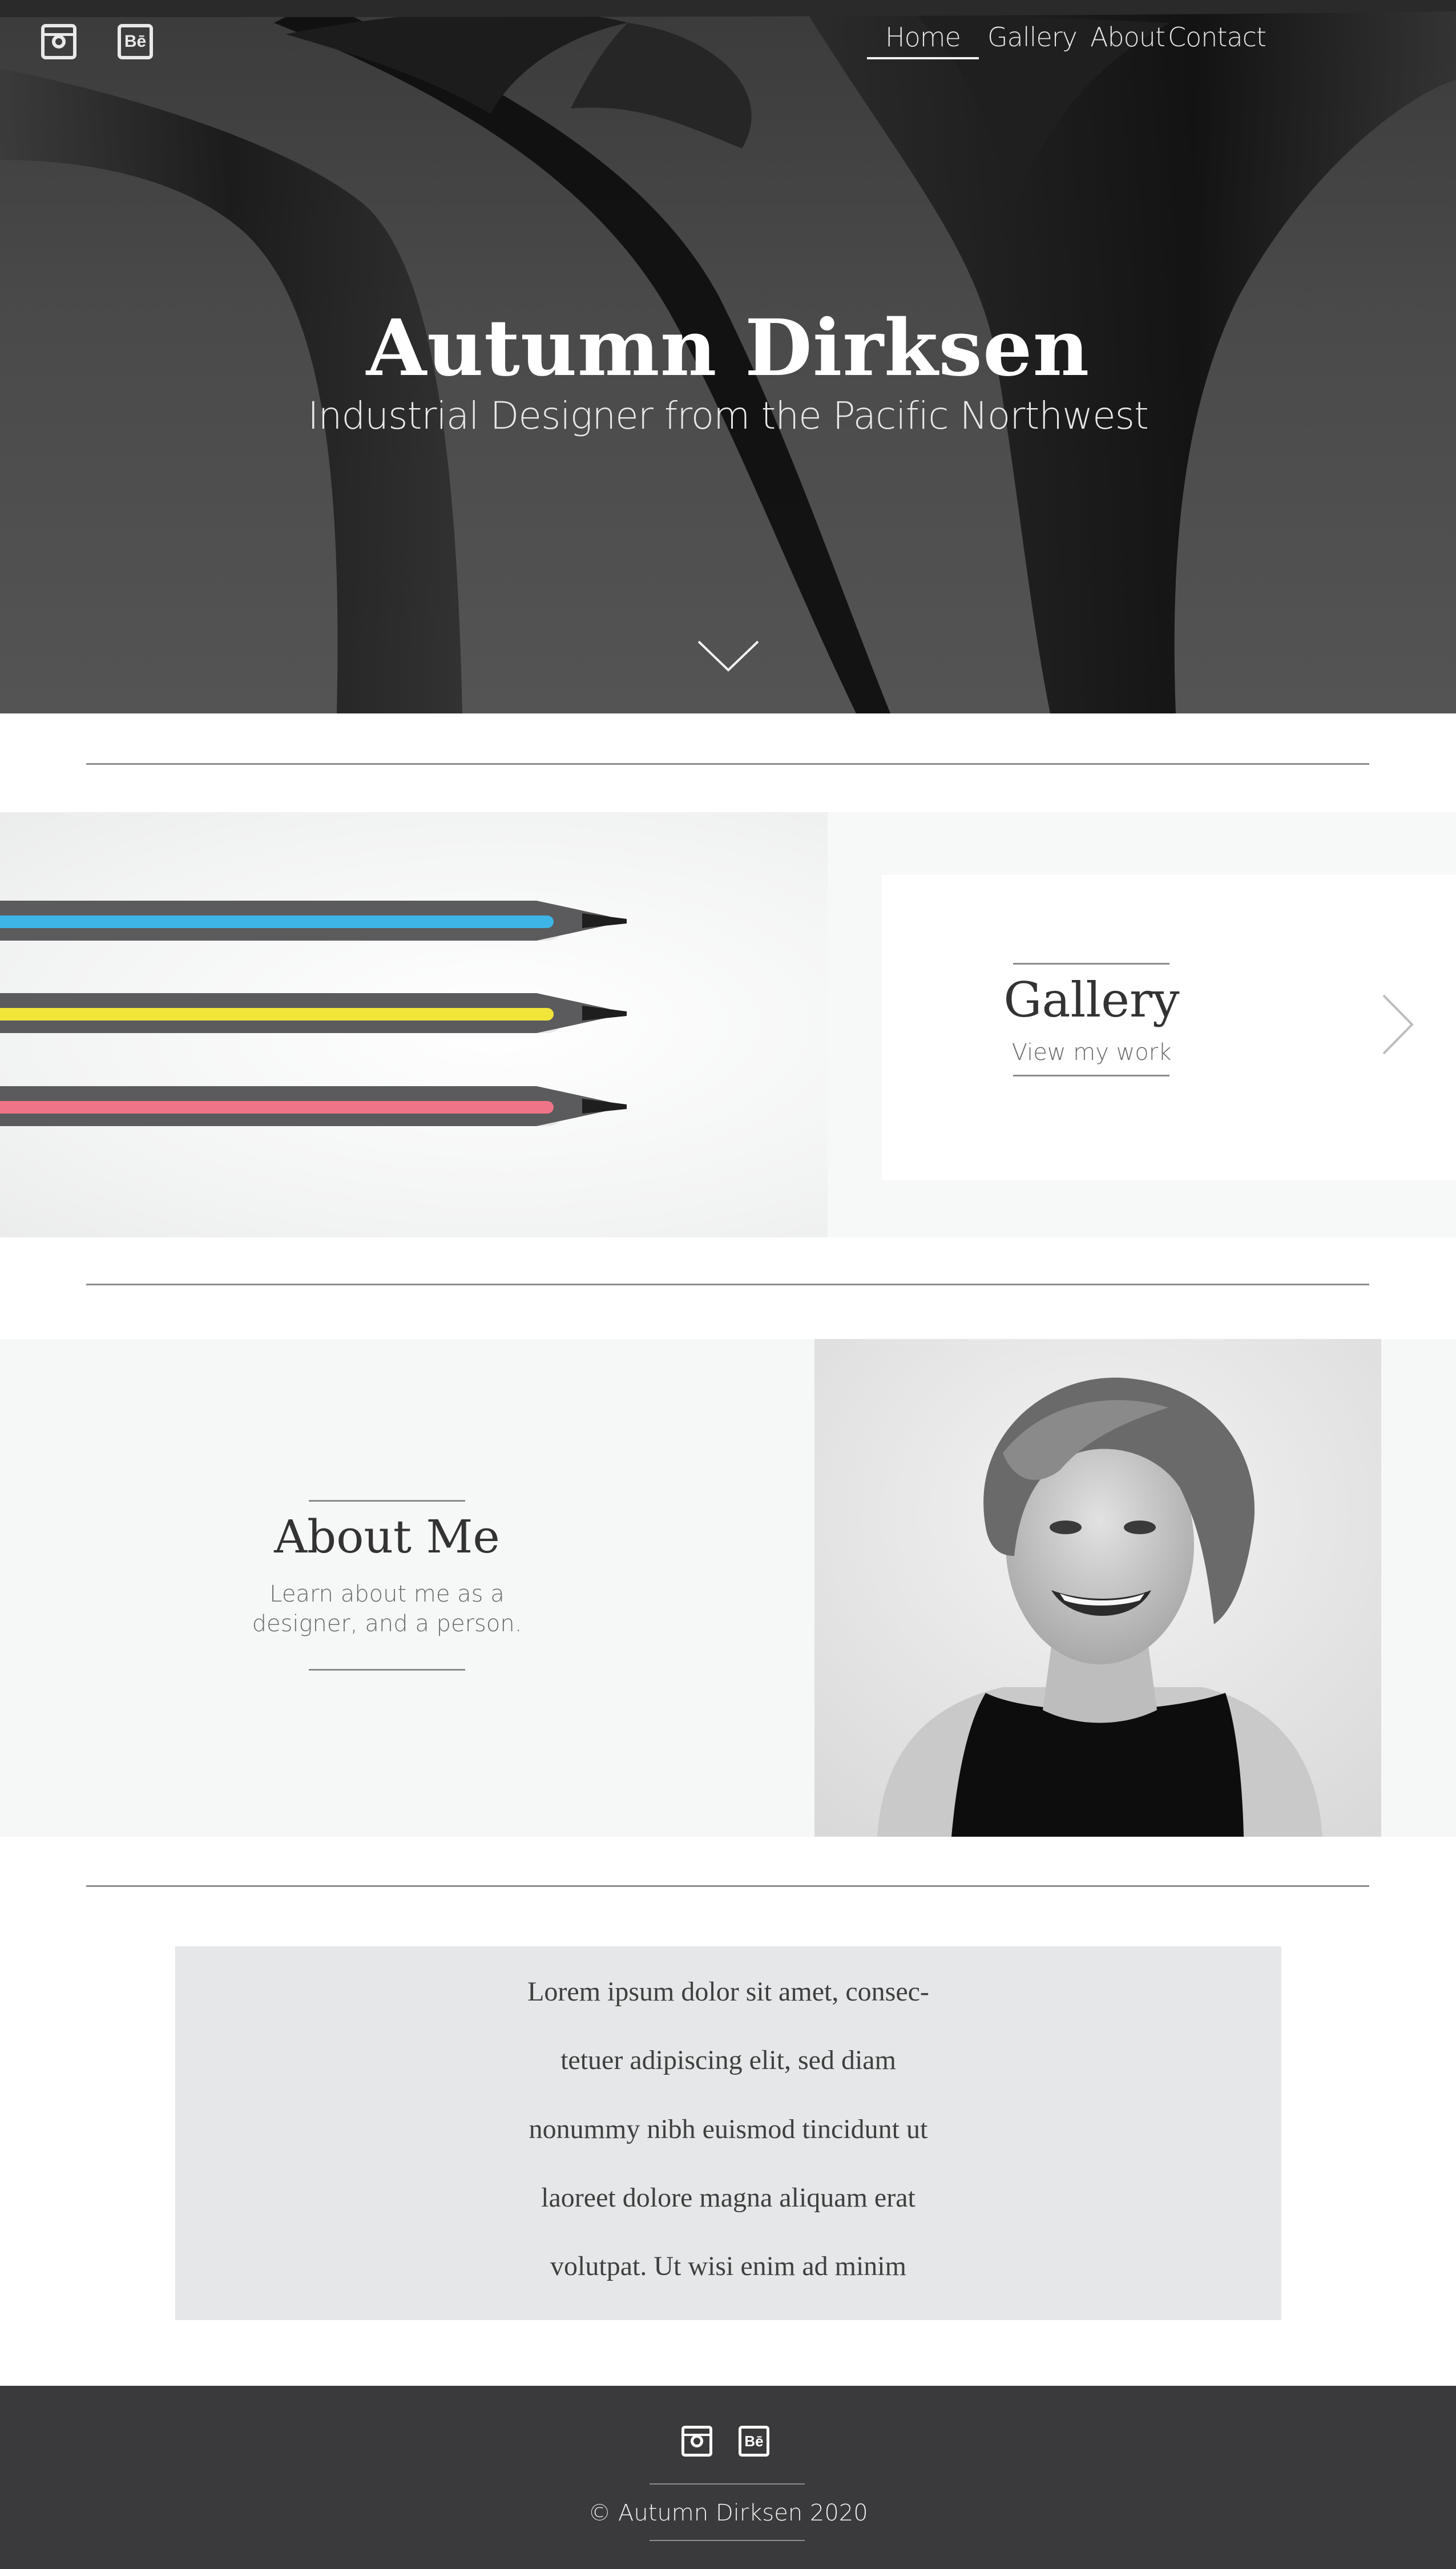 The height and width of the screenshot is (2569, 1456). What do you see at coordinates (387, 1624) in the screenshot?
I see `about-line-2: designer, and a person.` at bounding box center [387, 1624].